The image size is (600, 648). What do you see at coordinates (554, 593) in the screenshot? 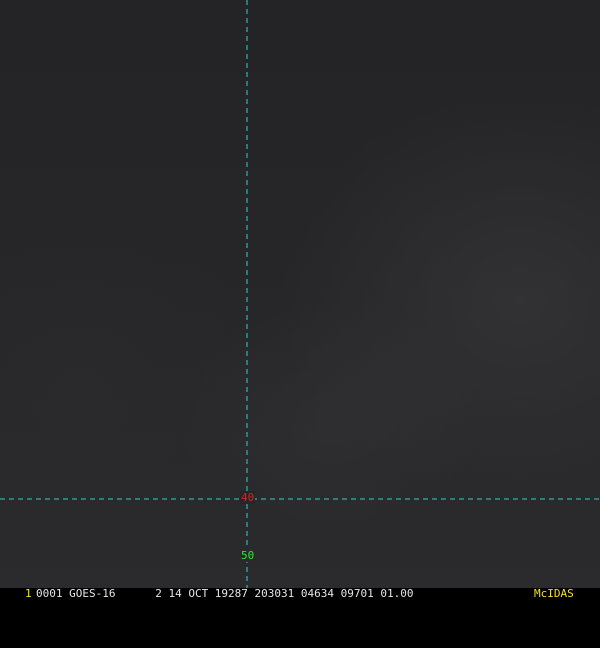
I see `software-label: McIDAS` at bounding box center [554, 593].